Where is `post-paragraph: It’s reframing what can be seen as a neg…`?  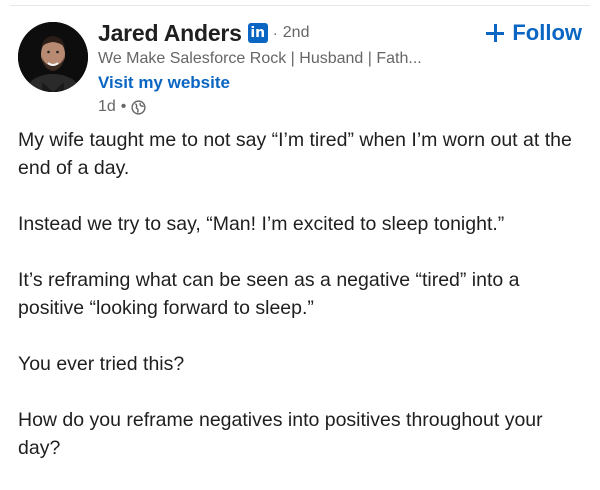
post-paragraph: It’s reframing what can be seen as a neg… is located at coordinates (269, 294).